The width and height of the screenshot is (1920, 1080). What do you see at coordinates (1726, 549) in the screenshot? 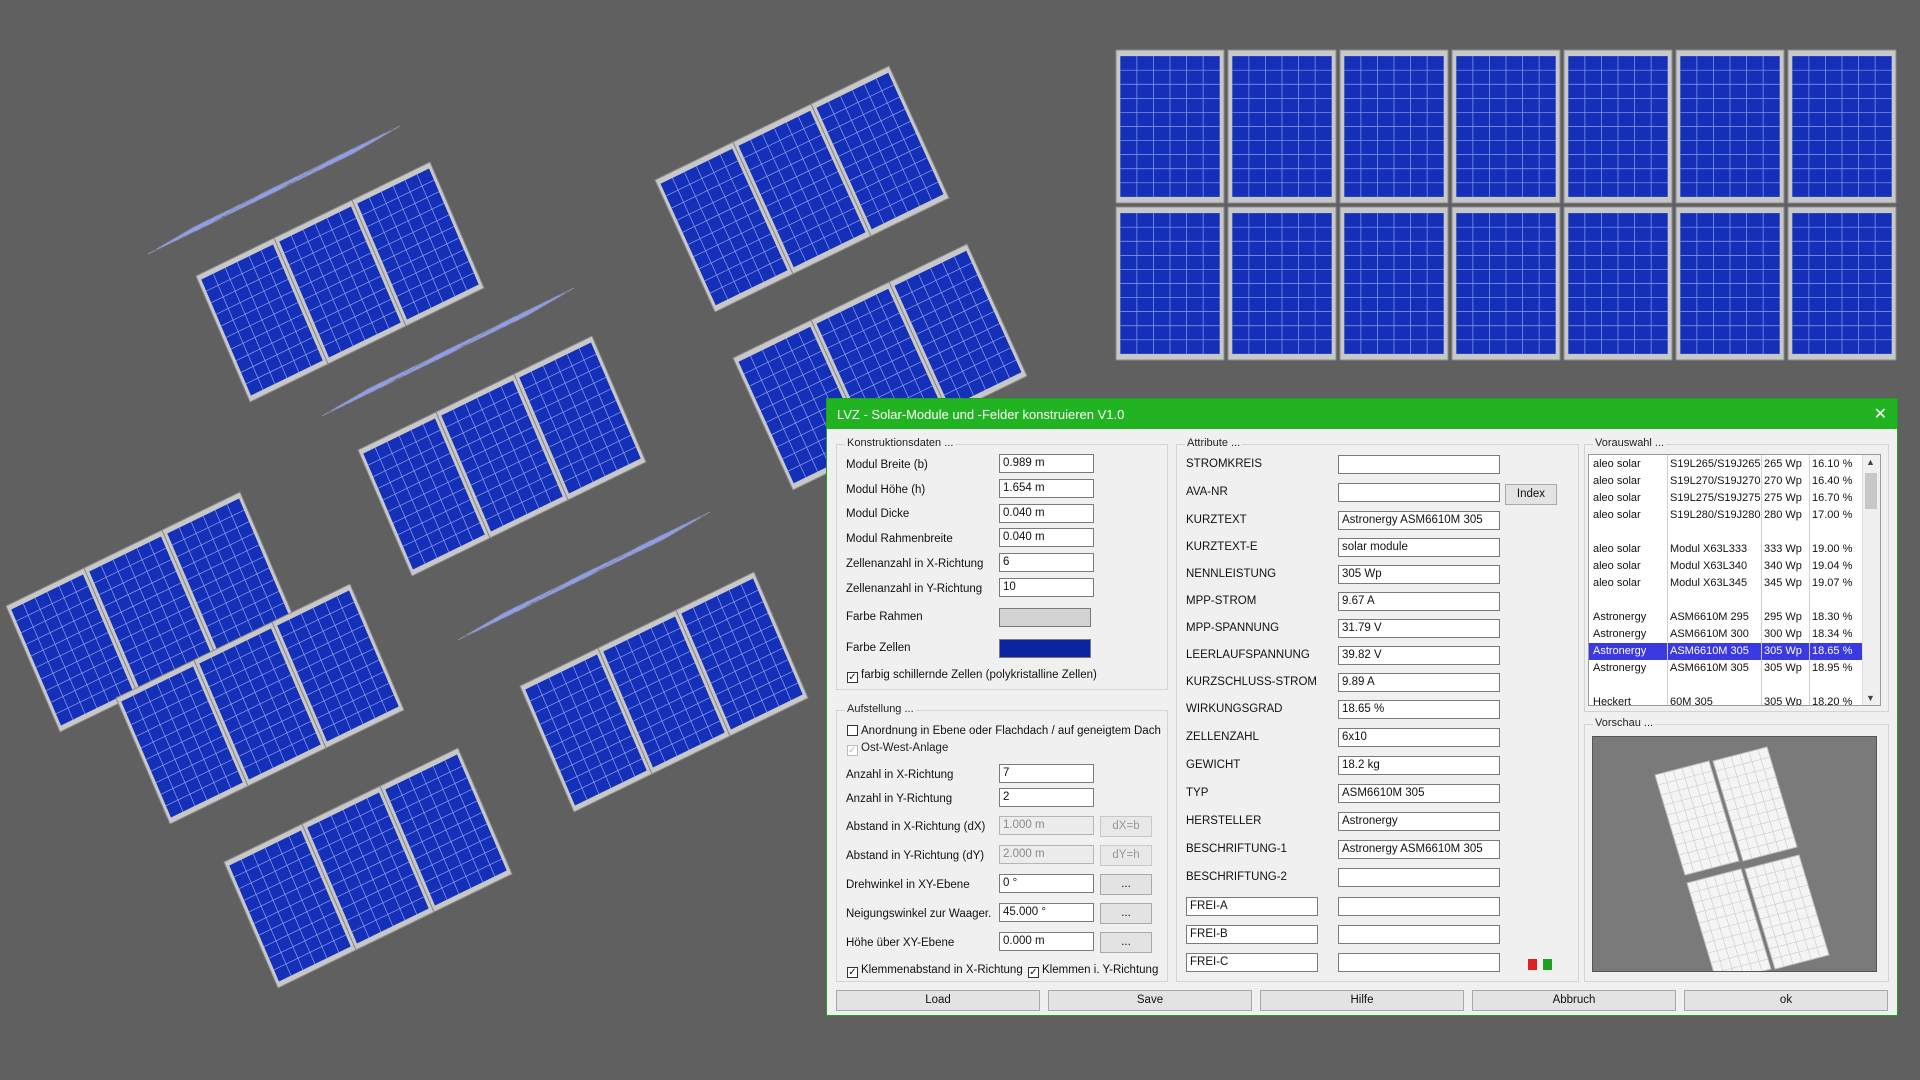
I see `list-item: aleo solar Modul X63L333 333 Wp 19.00 %` at bounding box center [1726, 549].